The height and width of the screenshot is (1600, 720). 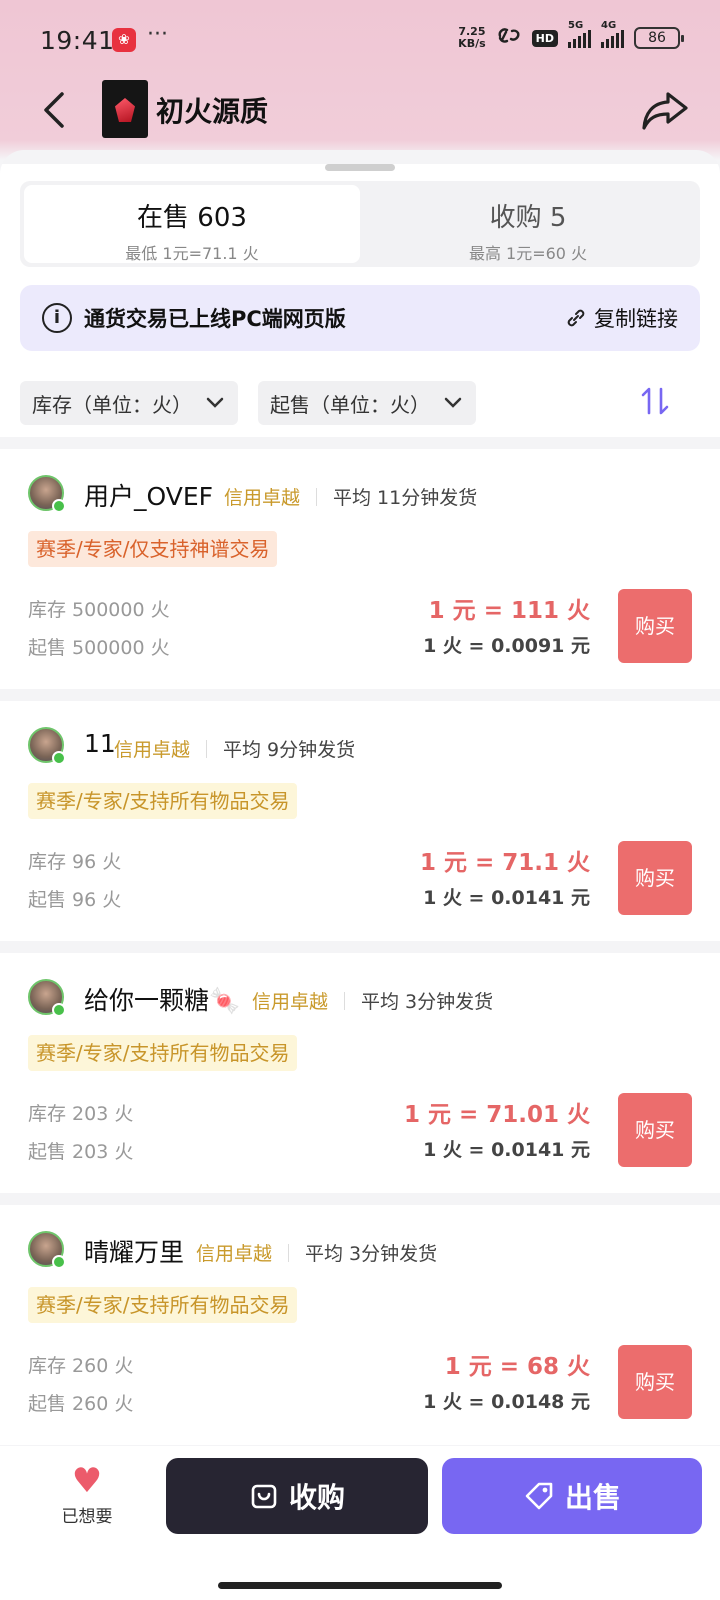 I want to click on chevron-left-icon, so click(x=54, y=110).